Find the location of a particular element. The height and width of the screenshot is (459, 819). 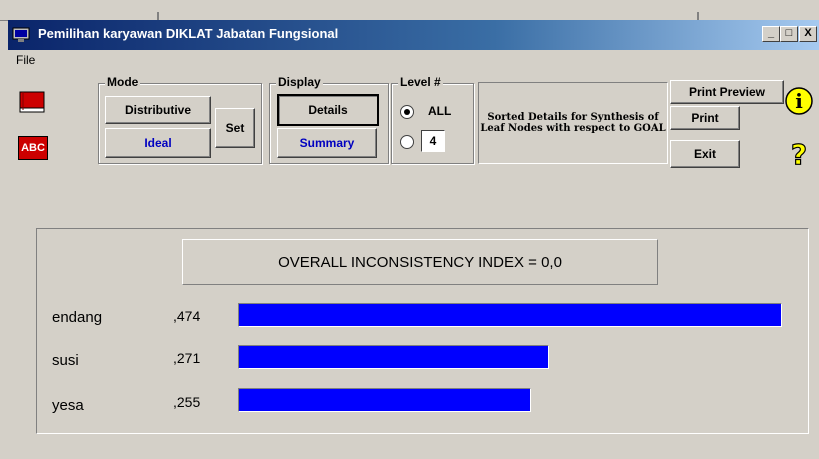

alternative-value: ,255 is located at coordinates (187, 402).